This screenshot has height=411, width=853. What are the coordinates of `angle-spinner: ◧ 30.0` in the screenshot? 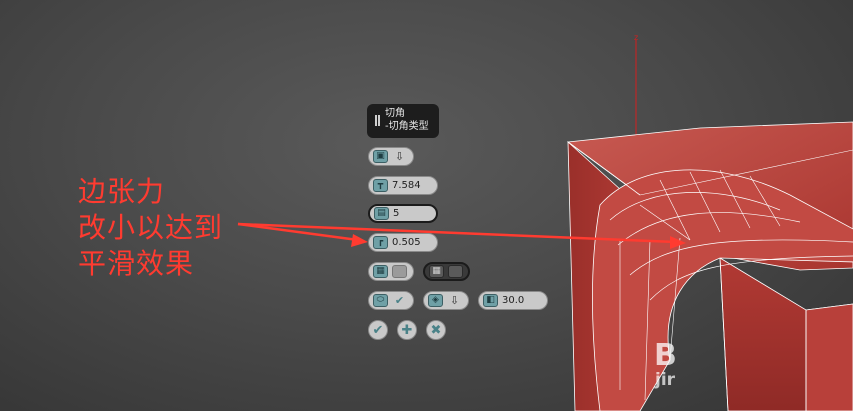 It's located at (513, 300).